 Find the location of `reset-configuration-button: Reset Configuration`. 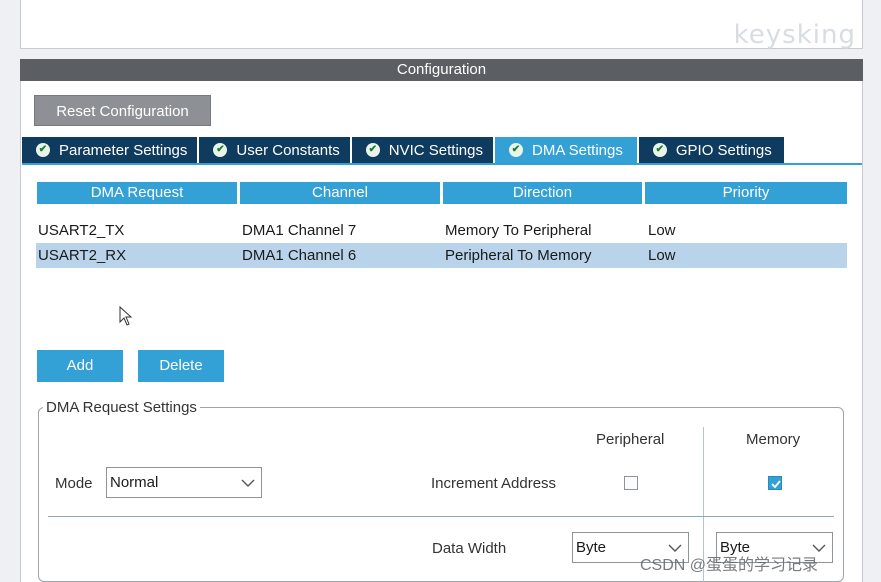

reset-configuration-button: Reset Configuration is located at coordinates (122, 110).